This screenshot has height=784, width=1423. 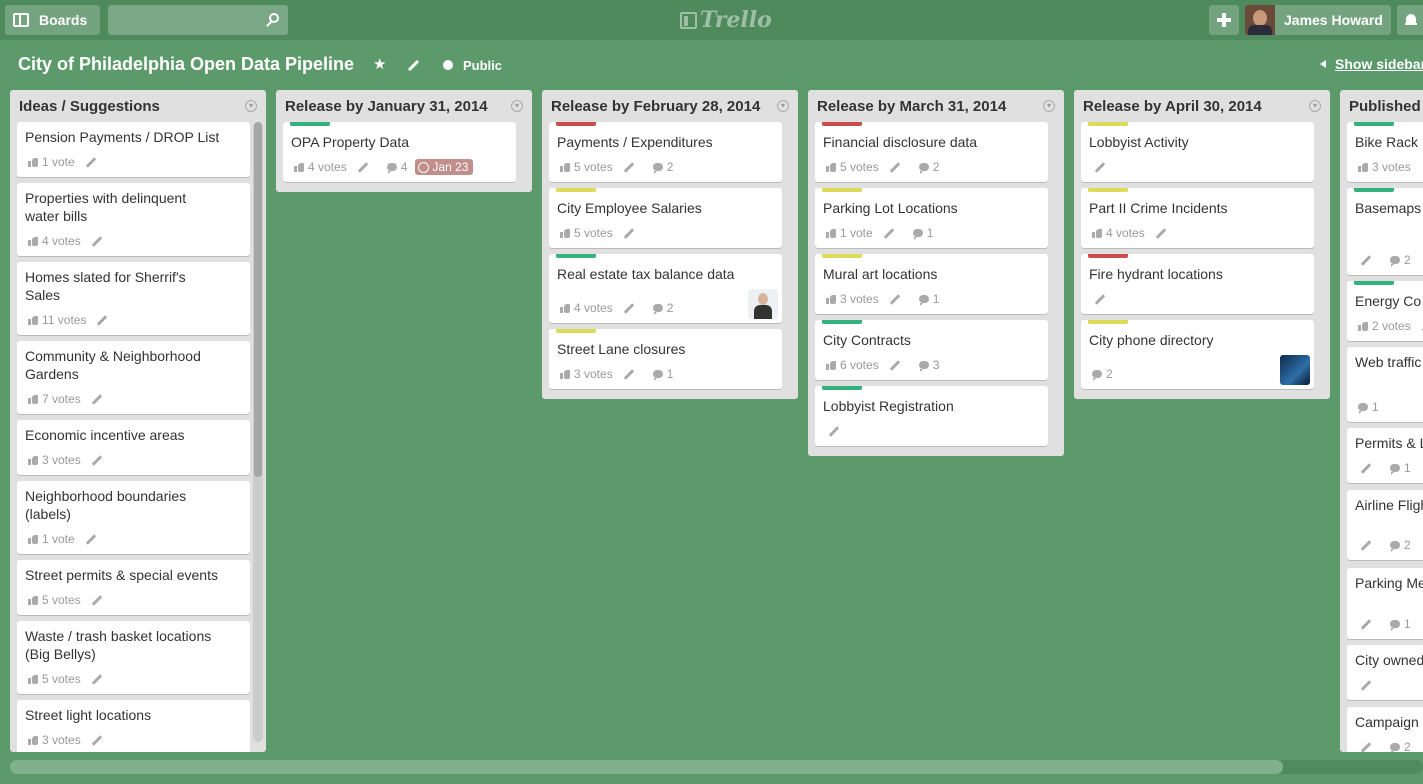 I want to click on trello-logo: Trello, so click(x=726, y=20).